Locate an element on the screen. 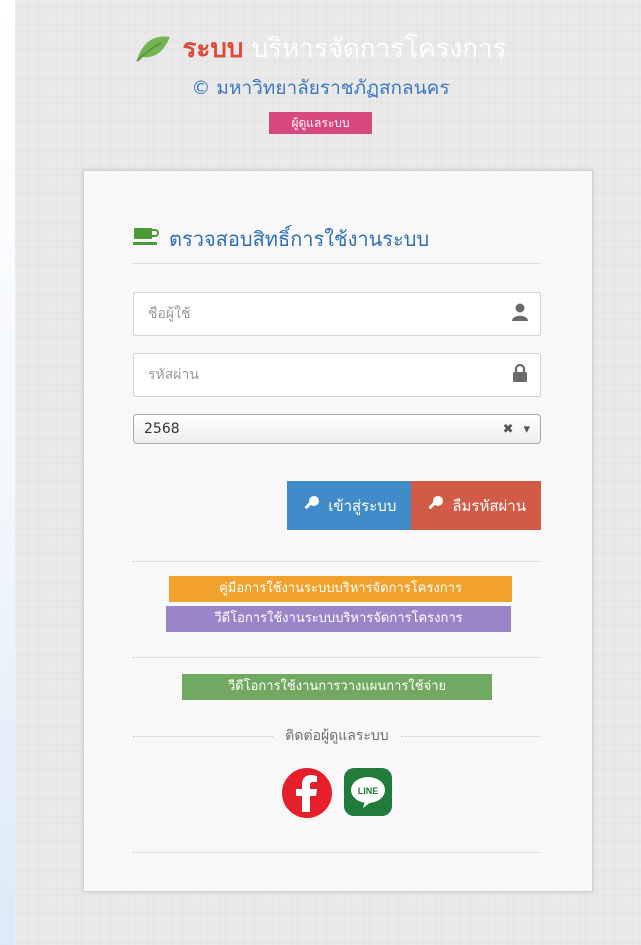 Image resolution: width=641 pixels, height=945 pixels. username-field is located at coordinates (337, 314).